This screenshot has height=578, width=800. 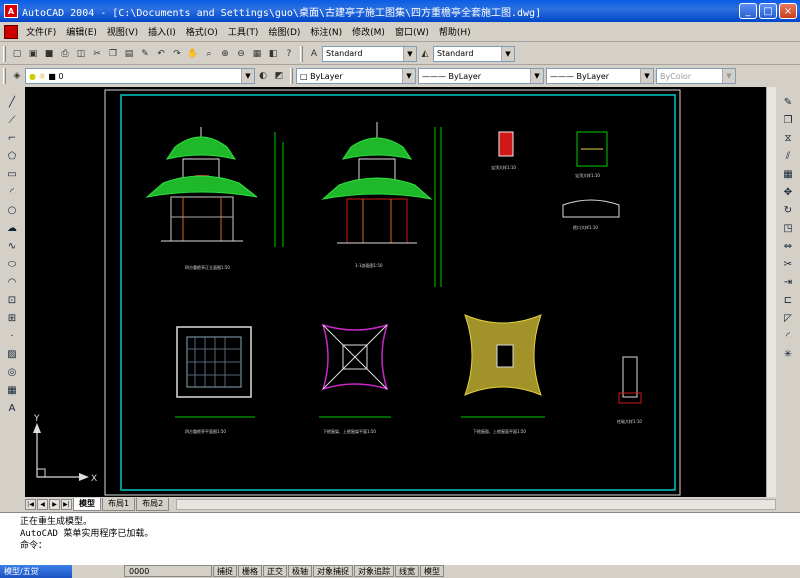 I want to click on copy-object-icon: ❐, so click(x=788, y=120).